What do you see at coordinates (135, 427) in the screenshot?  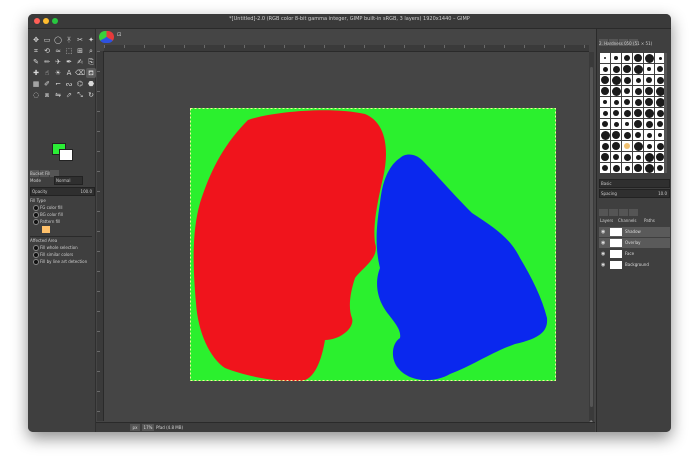 I see `unit-select: px` at bounding box center [135, 427].